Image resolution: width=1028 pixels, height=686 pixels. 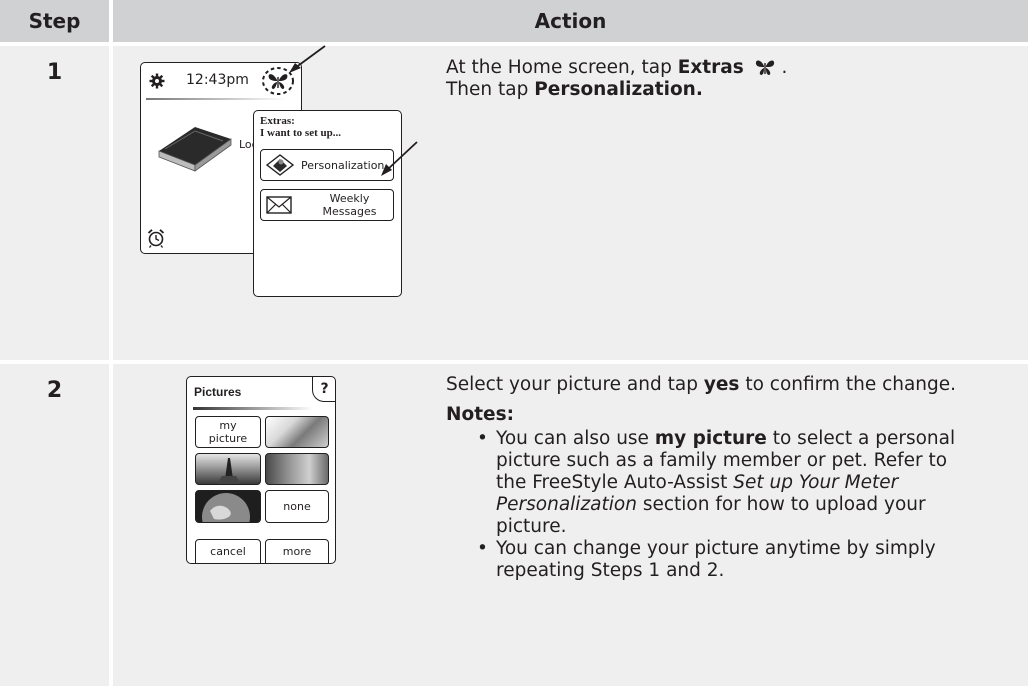 I want to click on photo-tile-hand, so click(x=297, y=432).